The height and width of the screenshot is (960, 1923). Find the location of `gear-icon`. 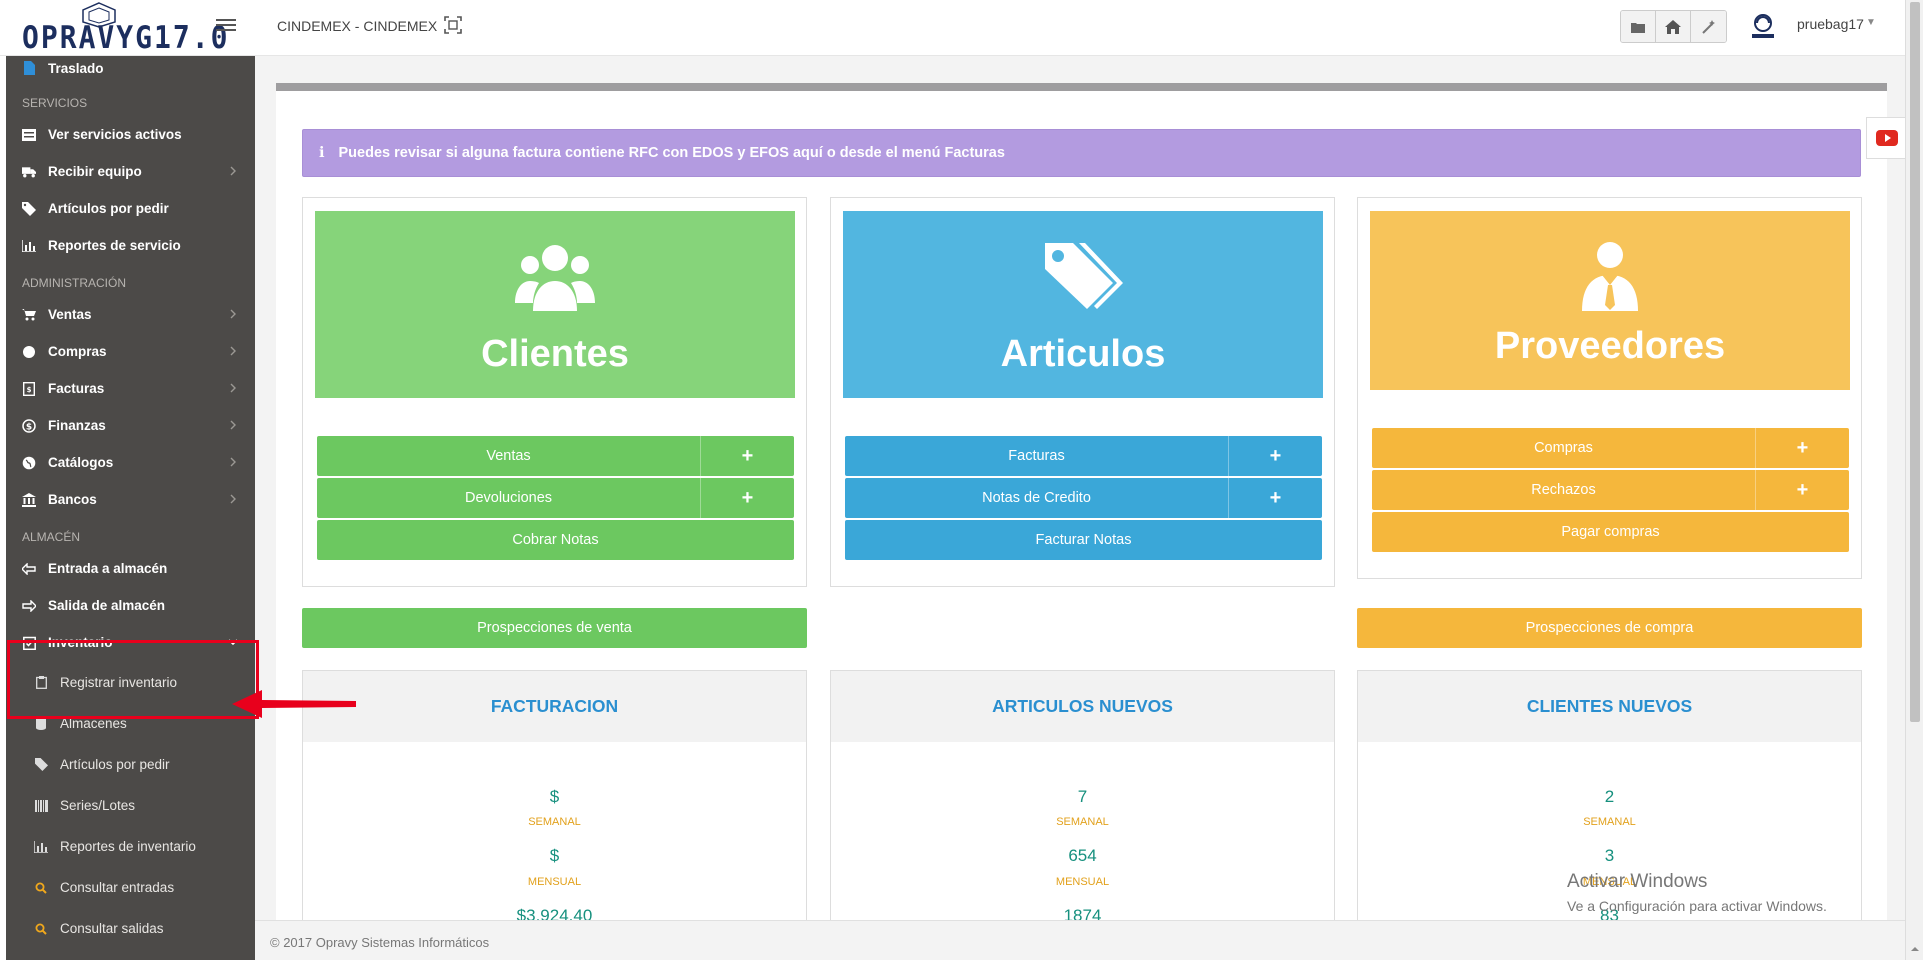

gear-icon is located at coordinates (29, 352).